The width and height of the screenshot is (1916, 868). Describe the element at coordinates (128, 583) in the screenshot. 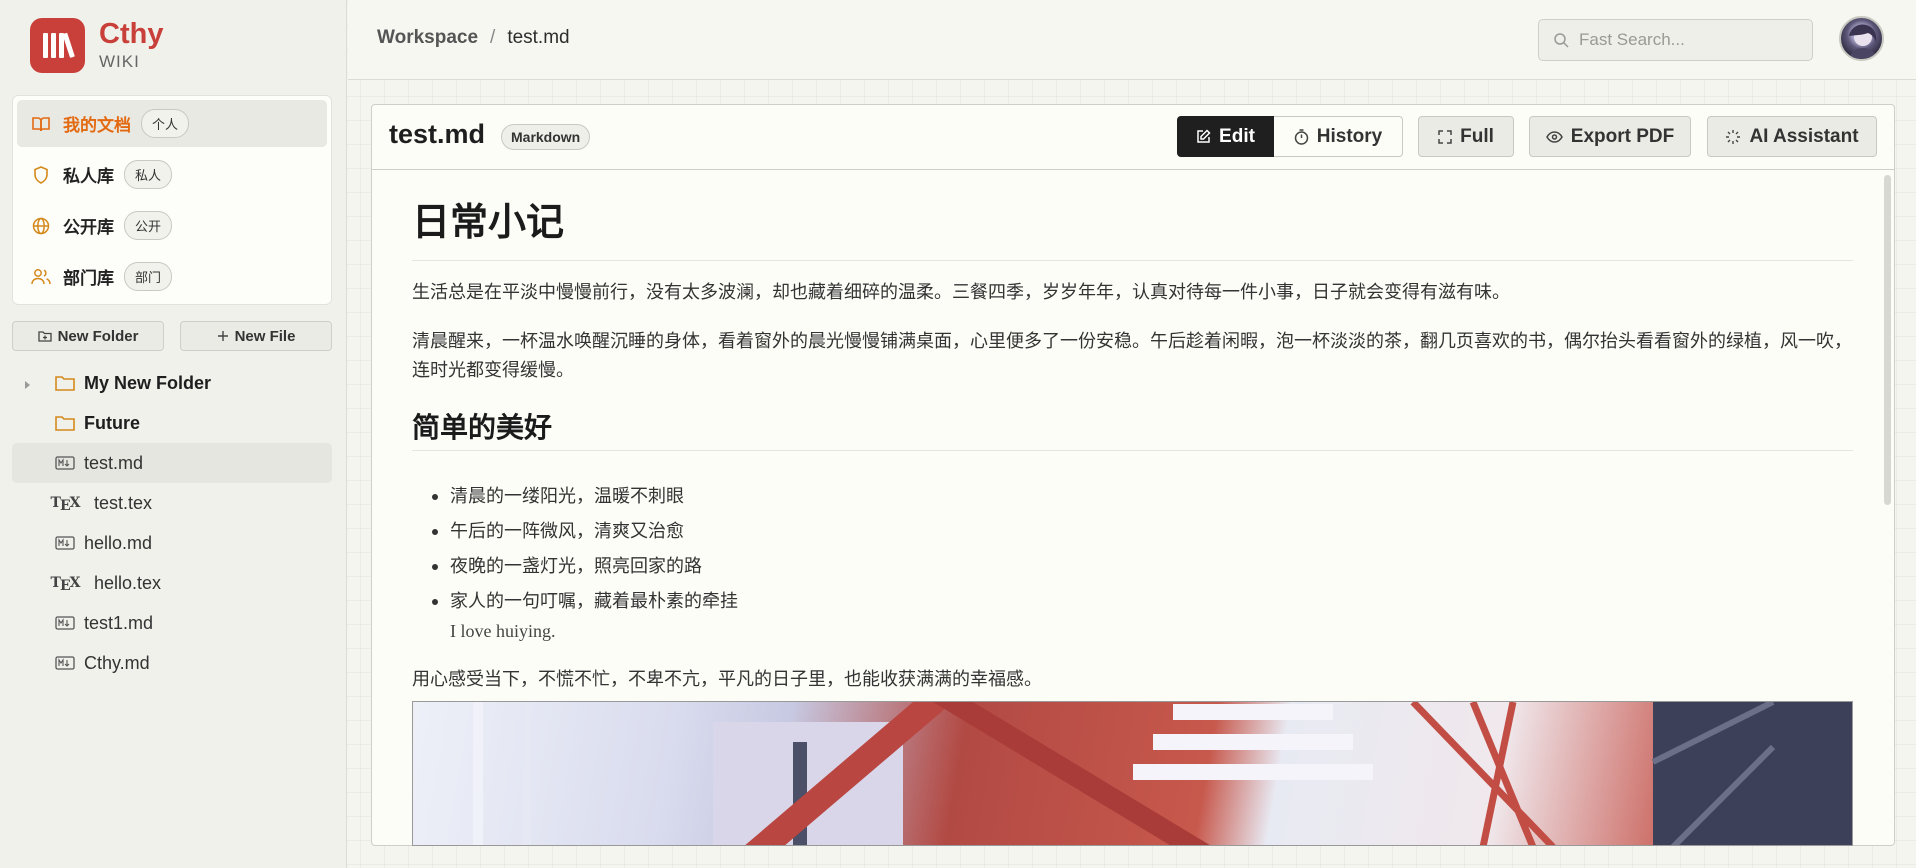

I see `tree-label: hello.tex` at that location.